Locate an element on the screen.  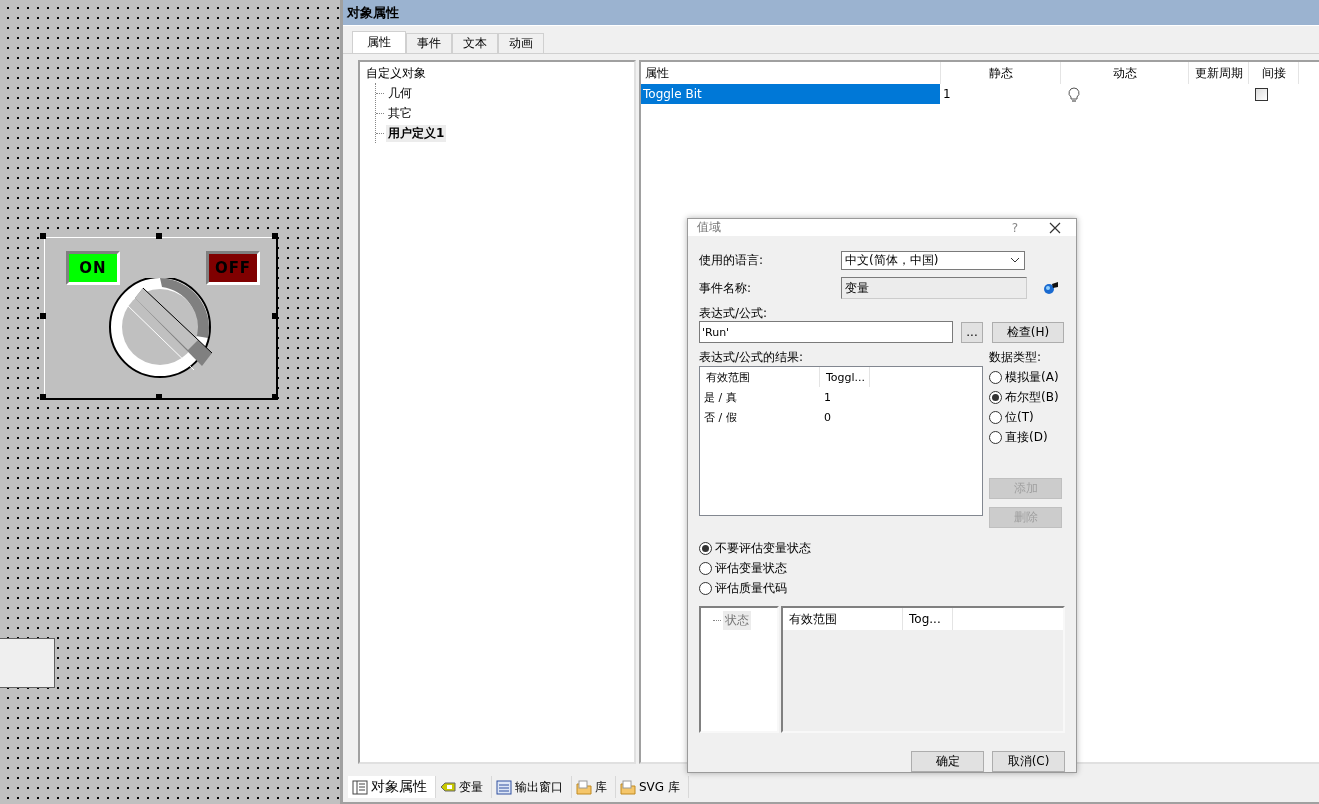
radio-option: 直接(D) is located at coordinates (1027, 437).